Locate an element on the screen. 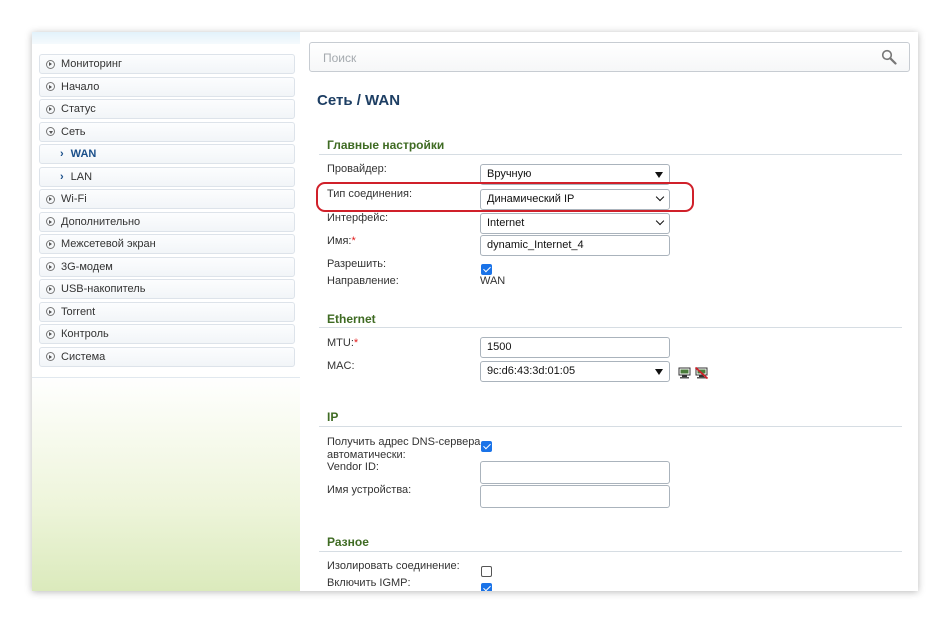 The width and height of the screenshot is (950, 624). sidebar-item-system: Система is located at coordinates (167, 356).